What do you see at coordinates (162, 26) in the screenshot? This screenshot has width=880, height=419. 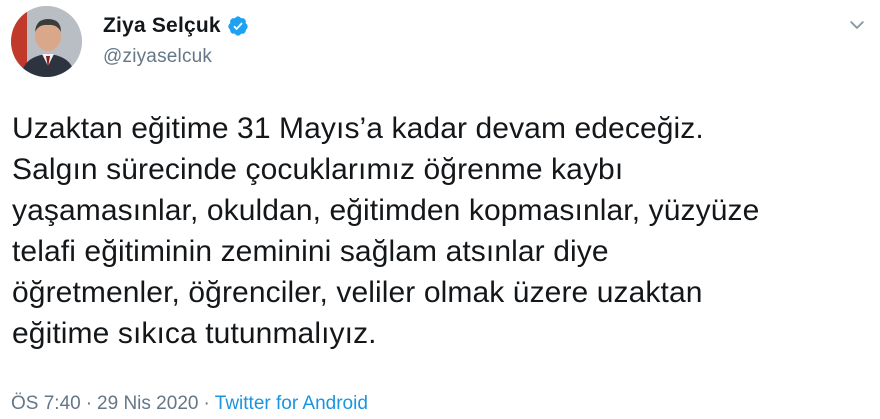 I see `author-display-name: Ziya Selçuk` at bounding box center [162, 26].